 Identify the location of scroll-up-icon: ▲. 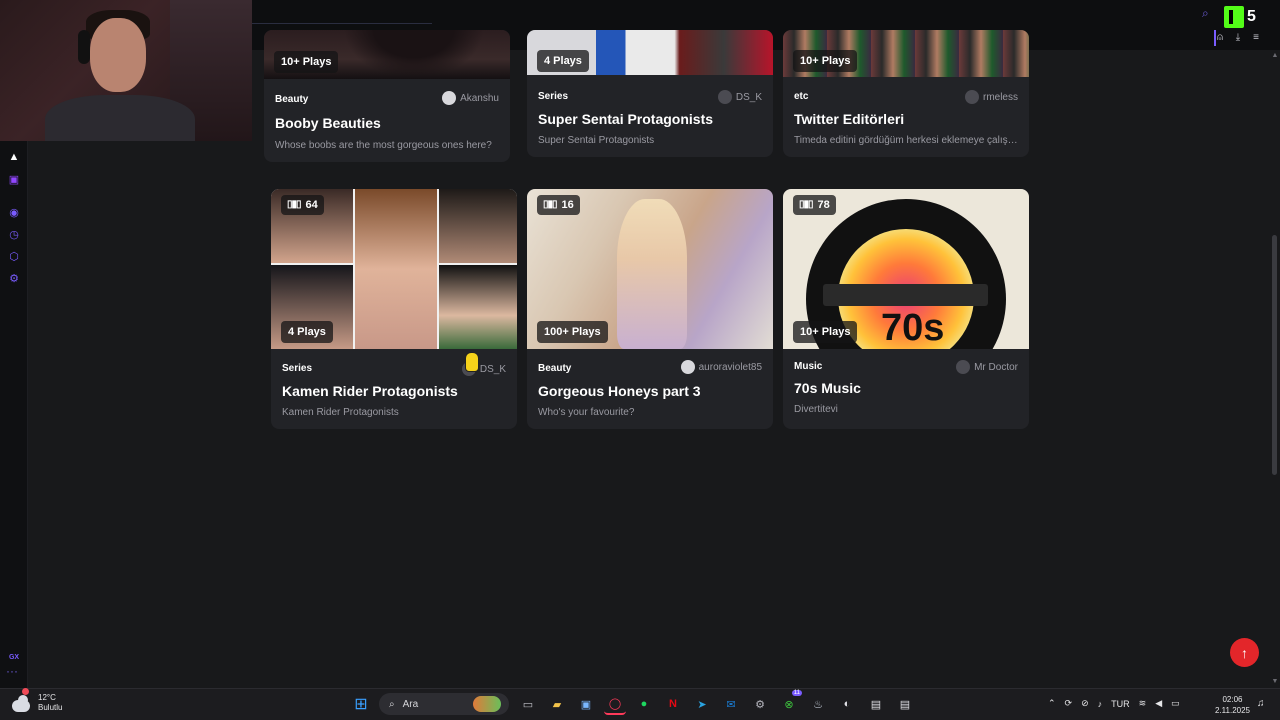
(1275, 55).